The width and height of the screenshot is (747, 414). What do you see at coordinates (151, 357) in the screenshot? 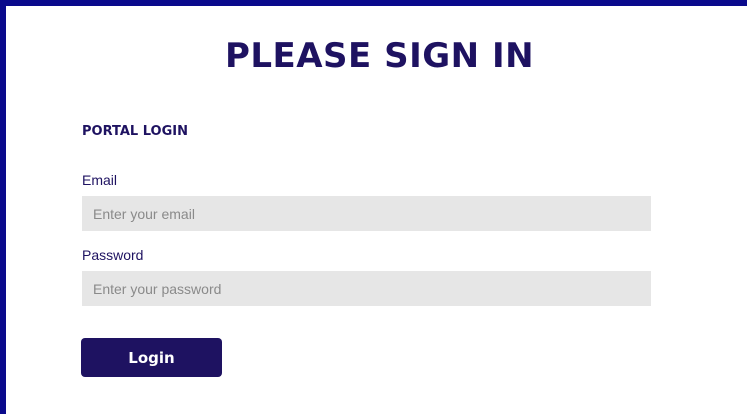
I see `login-button: Login` at bounding box center [151, 357].